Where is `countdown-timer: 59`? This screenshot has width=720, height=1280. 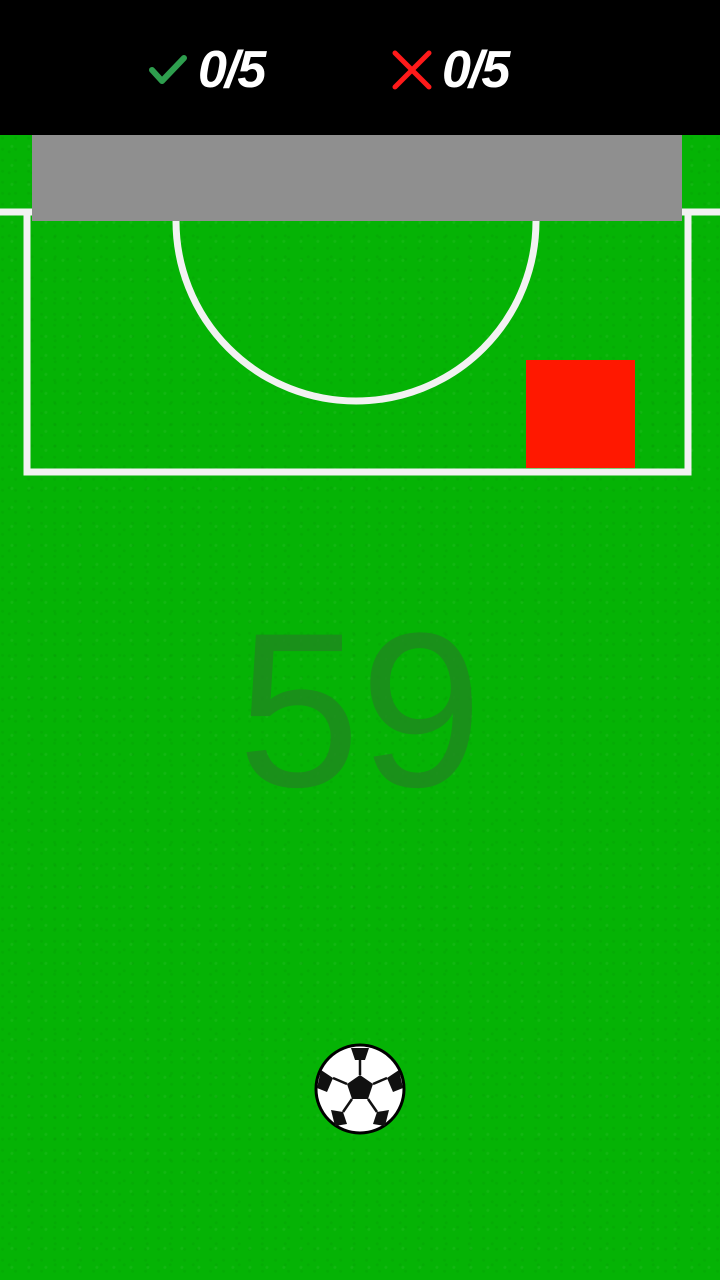
countdown-timer: 59 is located at coordinates (360, 710).